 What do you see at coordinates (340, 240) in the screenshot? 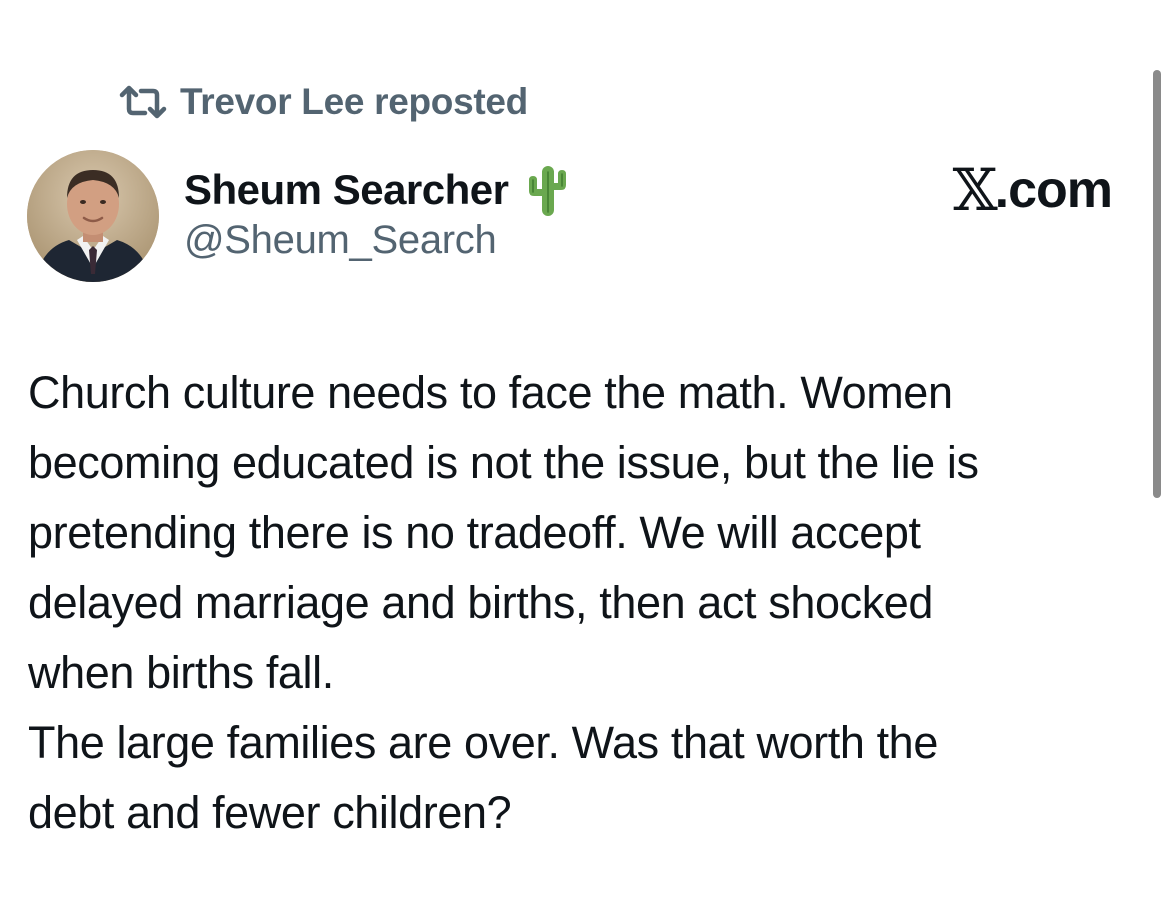
I see `author-handle: @Sheum_Search` at bounding box center [340, 240].